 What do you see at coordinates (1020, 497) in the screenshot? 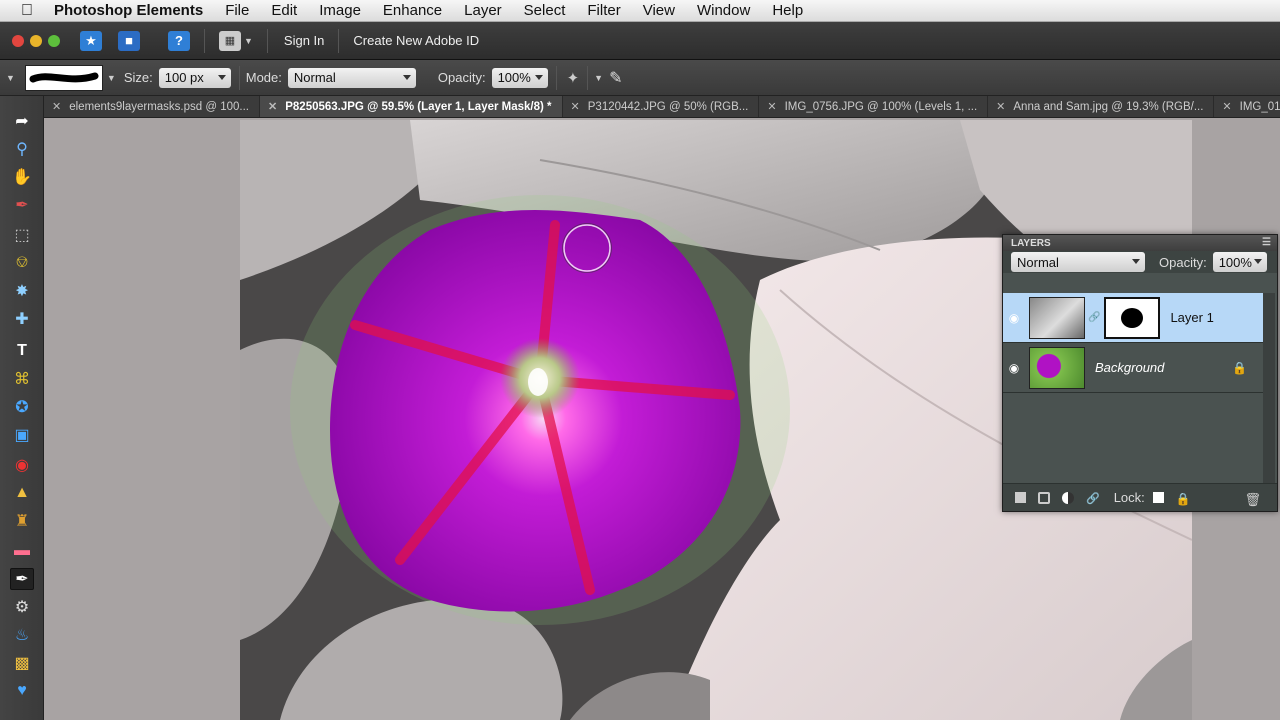
I see `new-layer-icon` at bounding box center [1020, 497].